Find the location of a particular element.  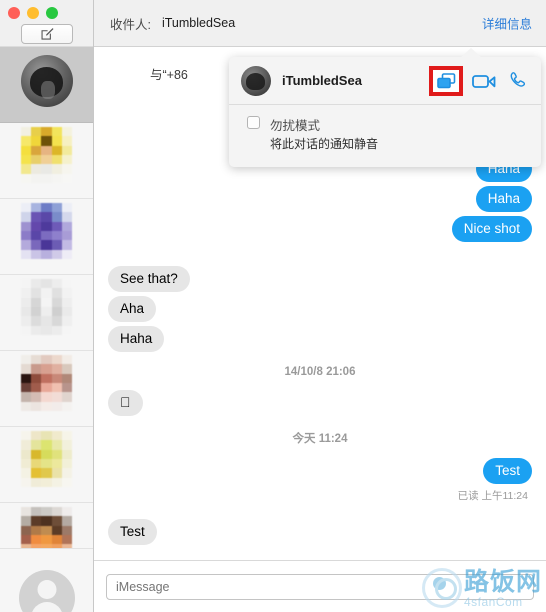

message-bubble: See that? is located at coordinates (149, 279).